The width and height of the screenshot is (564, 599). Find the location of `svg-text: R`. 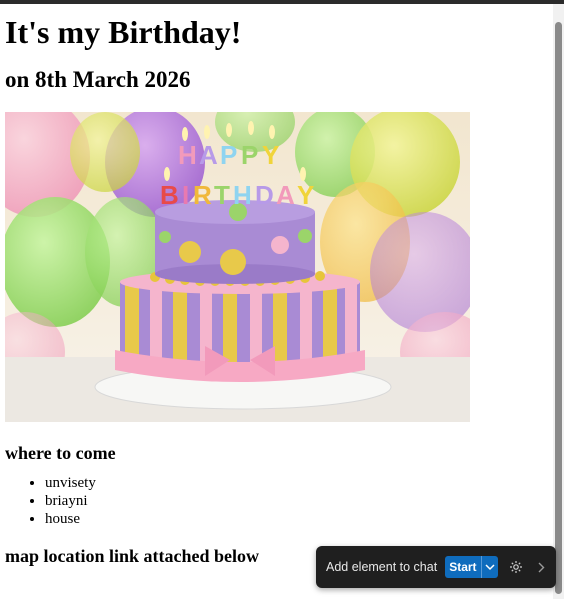

svg-text: R is located at coordinates (202, 195).